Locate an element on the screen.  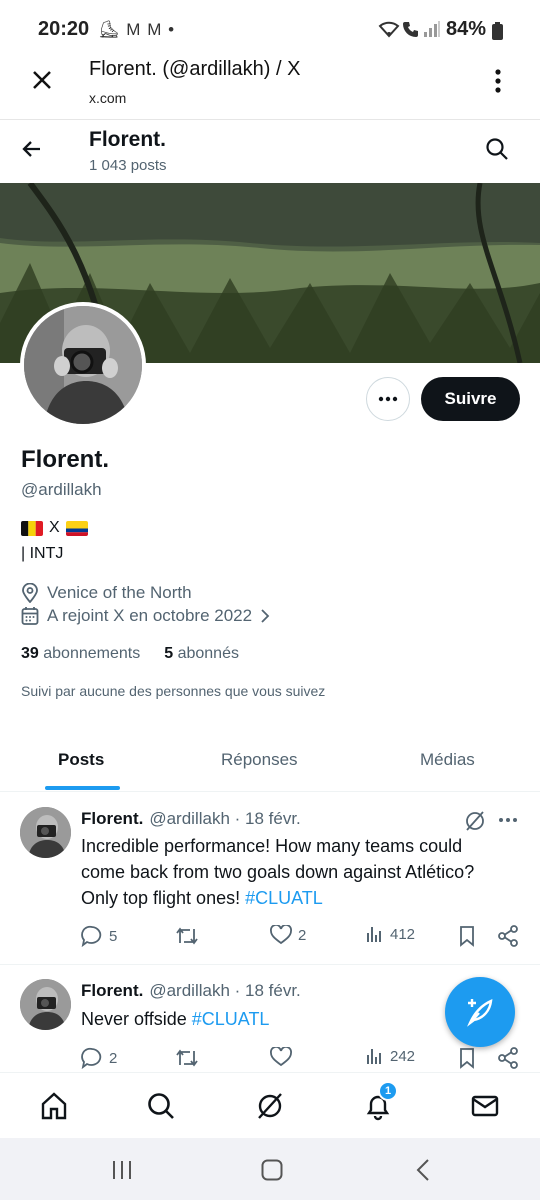
like-count: 2 is located at coordinates (302, 935).